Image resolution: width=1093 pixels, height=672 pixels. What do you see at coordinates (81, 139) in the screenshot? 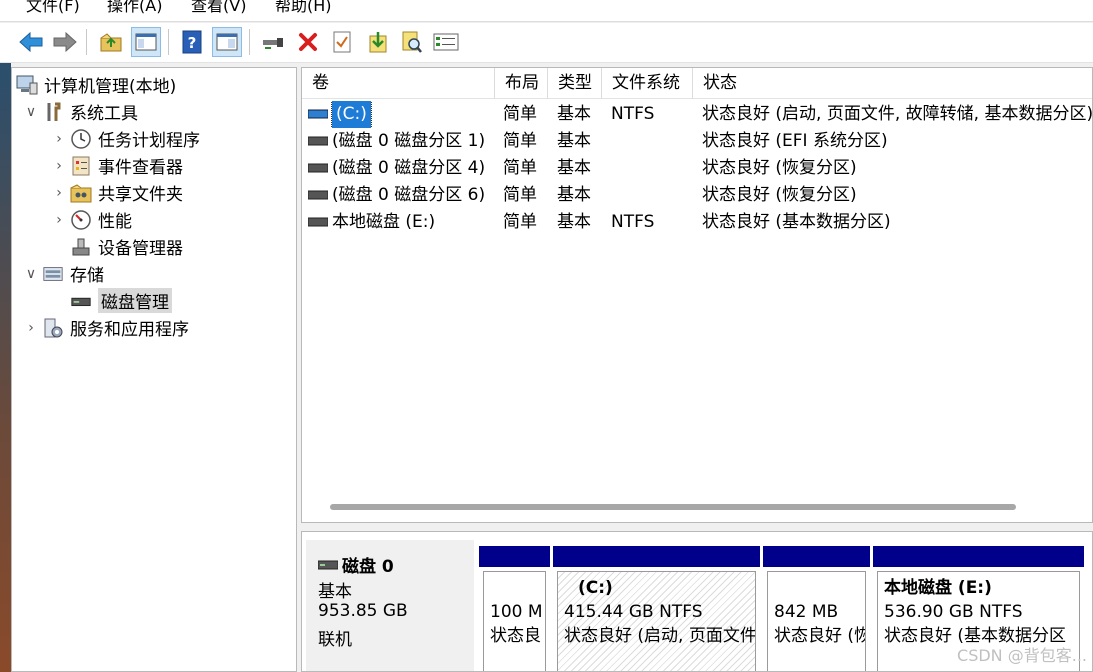
I see `clock-icon` at bounding box center [81, 139].